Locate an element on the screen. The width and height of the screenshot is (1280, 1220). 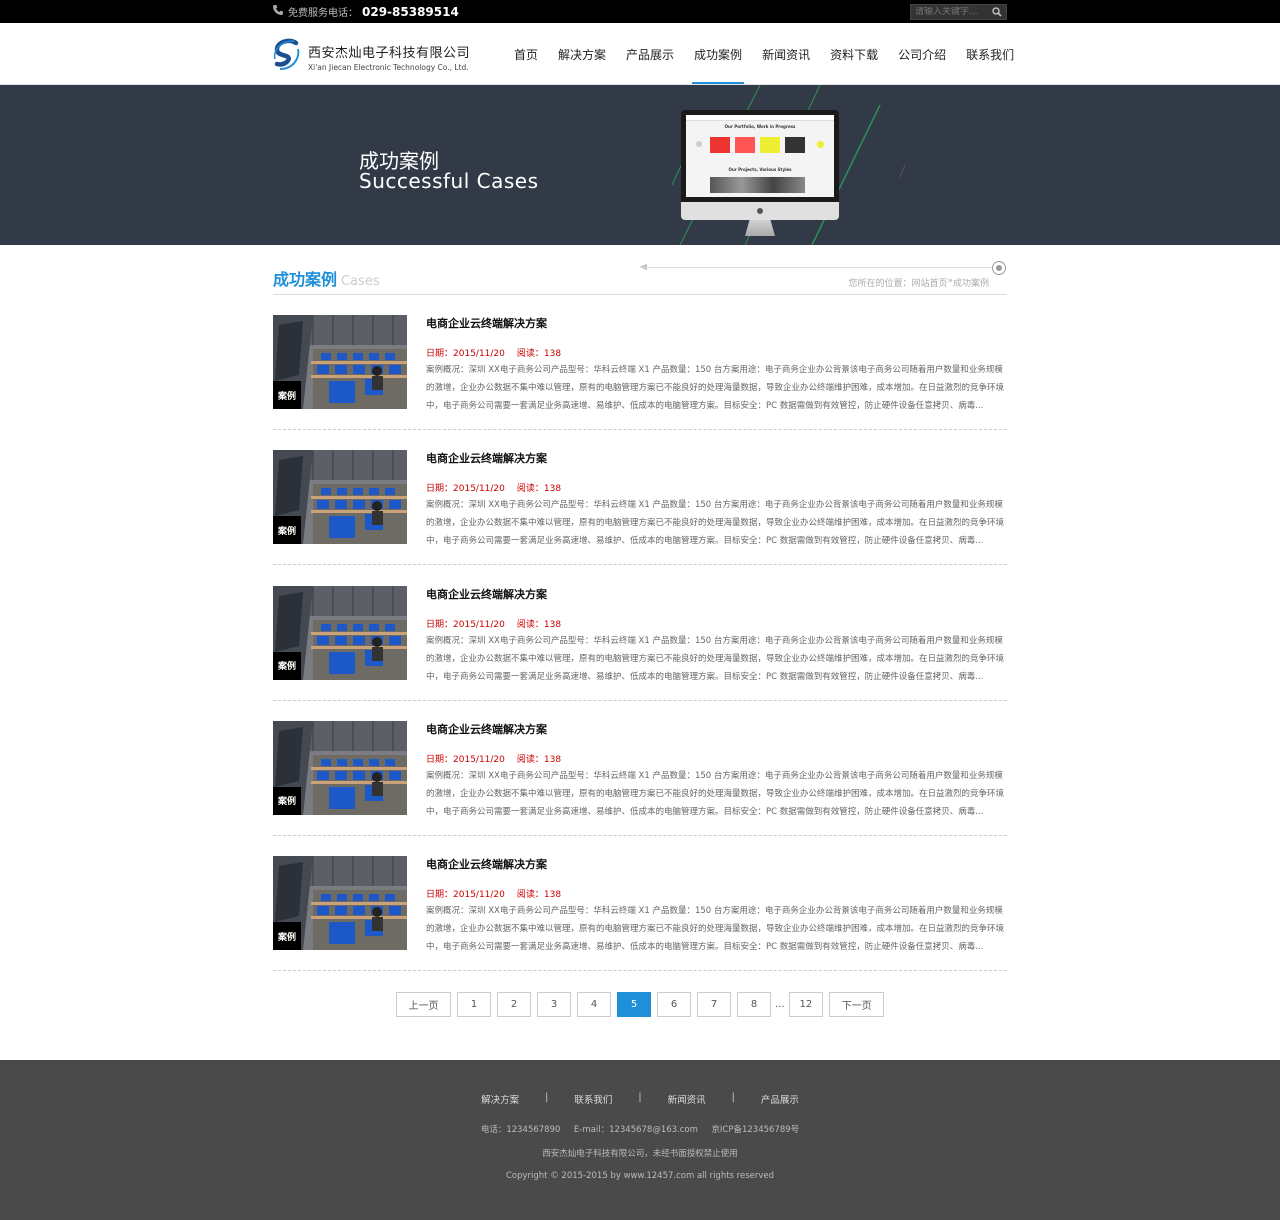
breadcrumb-prefix: 您所在的位置： is located at coordinates (880, 284).